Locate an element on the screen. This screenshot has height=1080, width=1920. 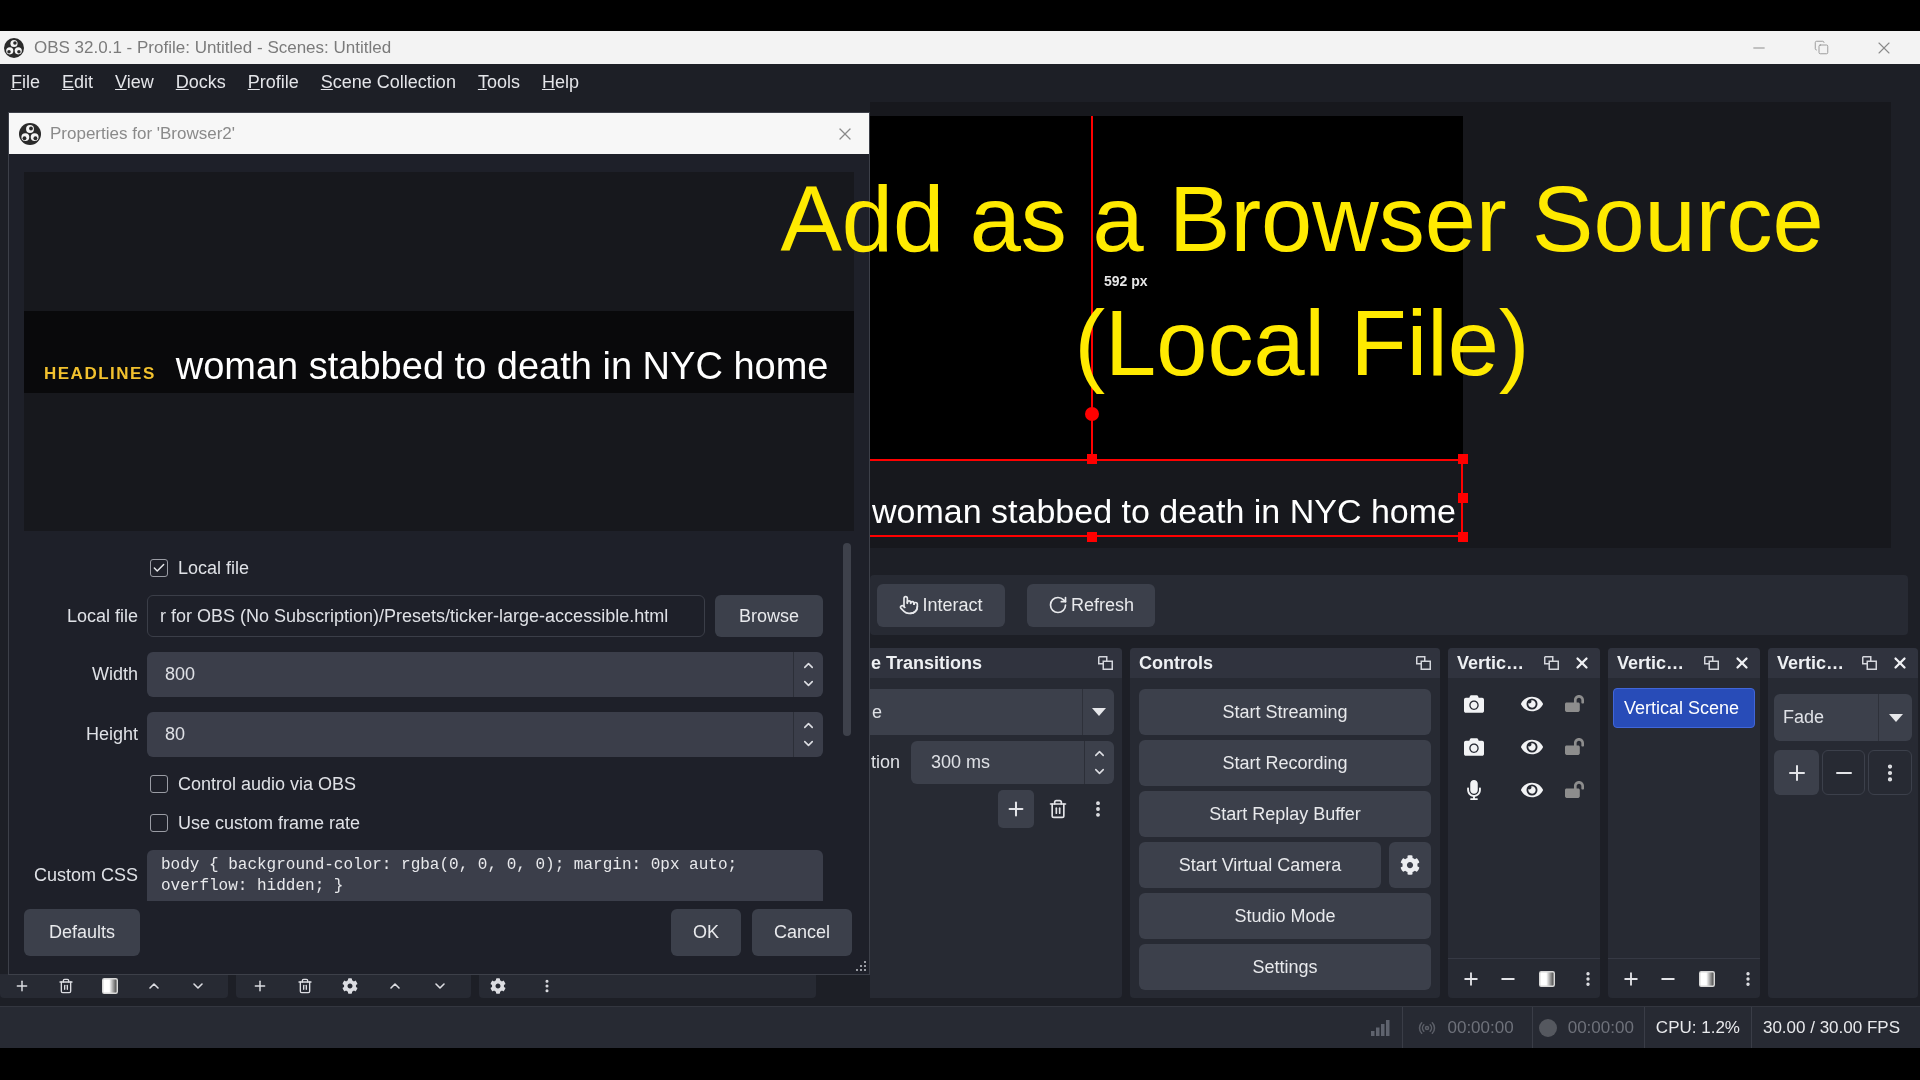
record-time: 00:00:00 is located at coordinates (1600, 1027).